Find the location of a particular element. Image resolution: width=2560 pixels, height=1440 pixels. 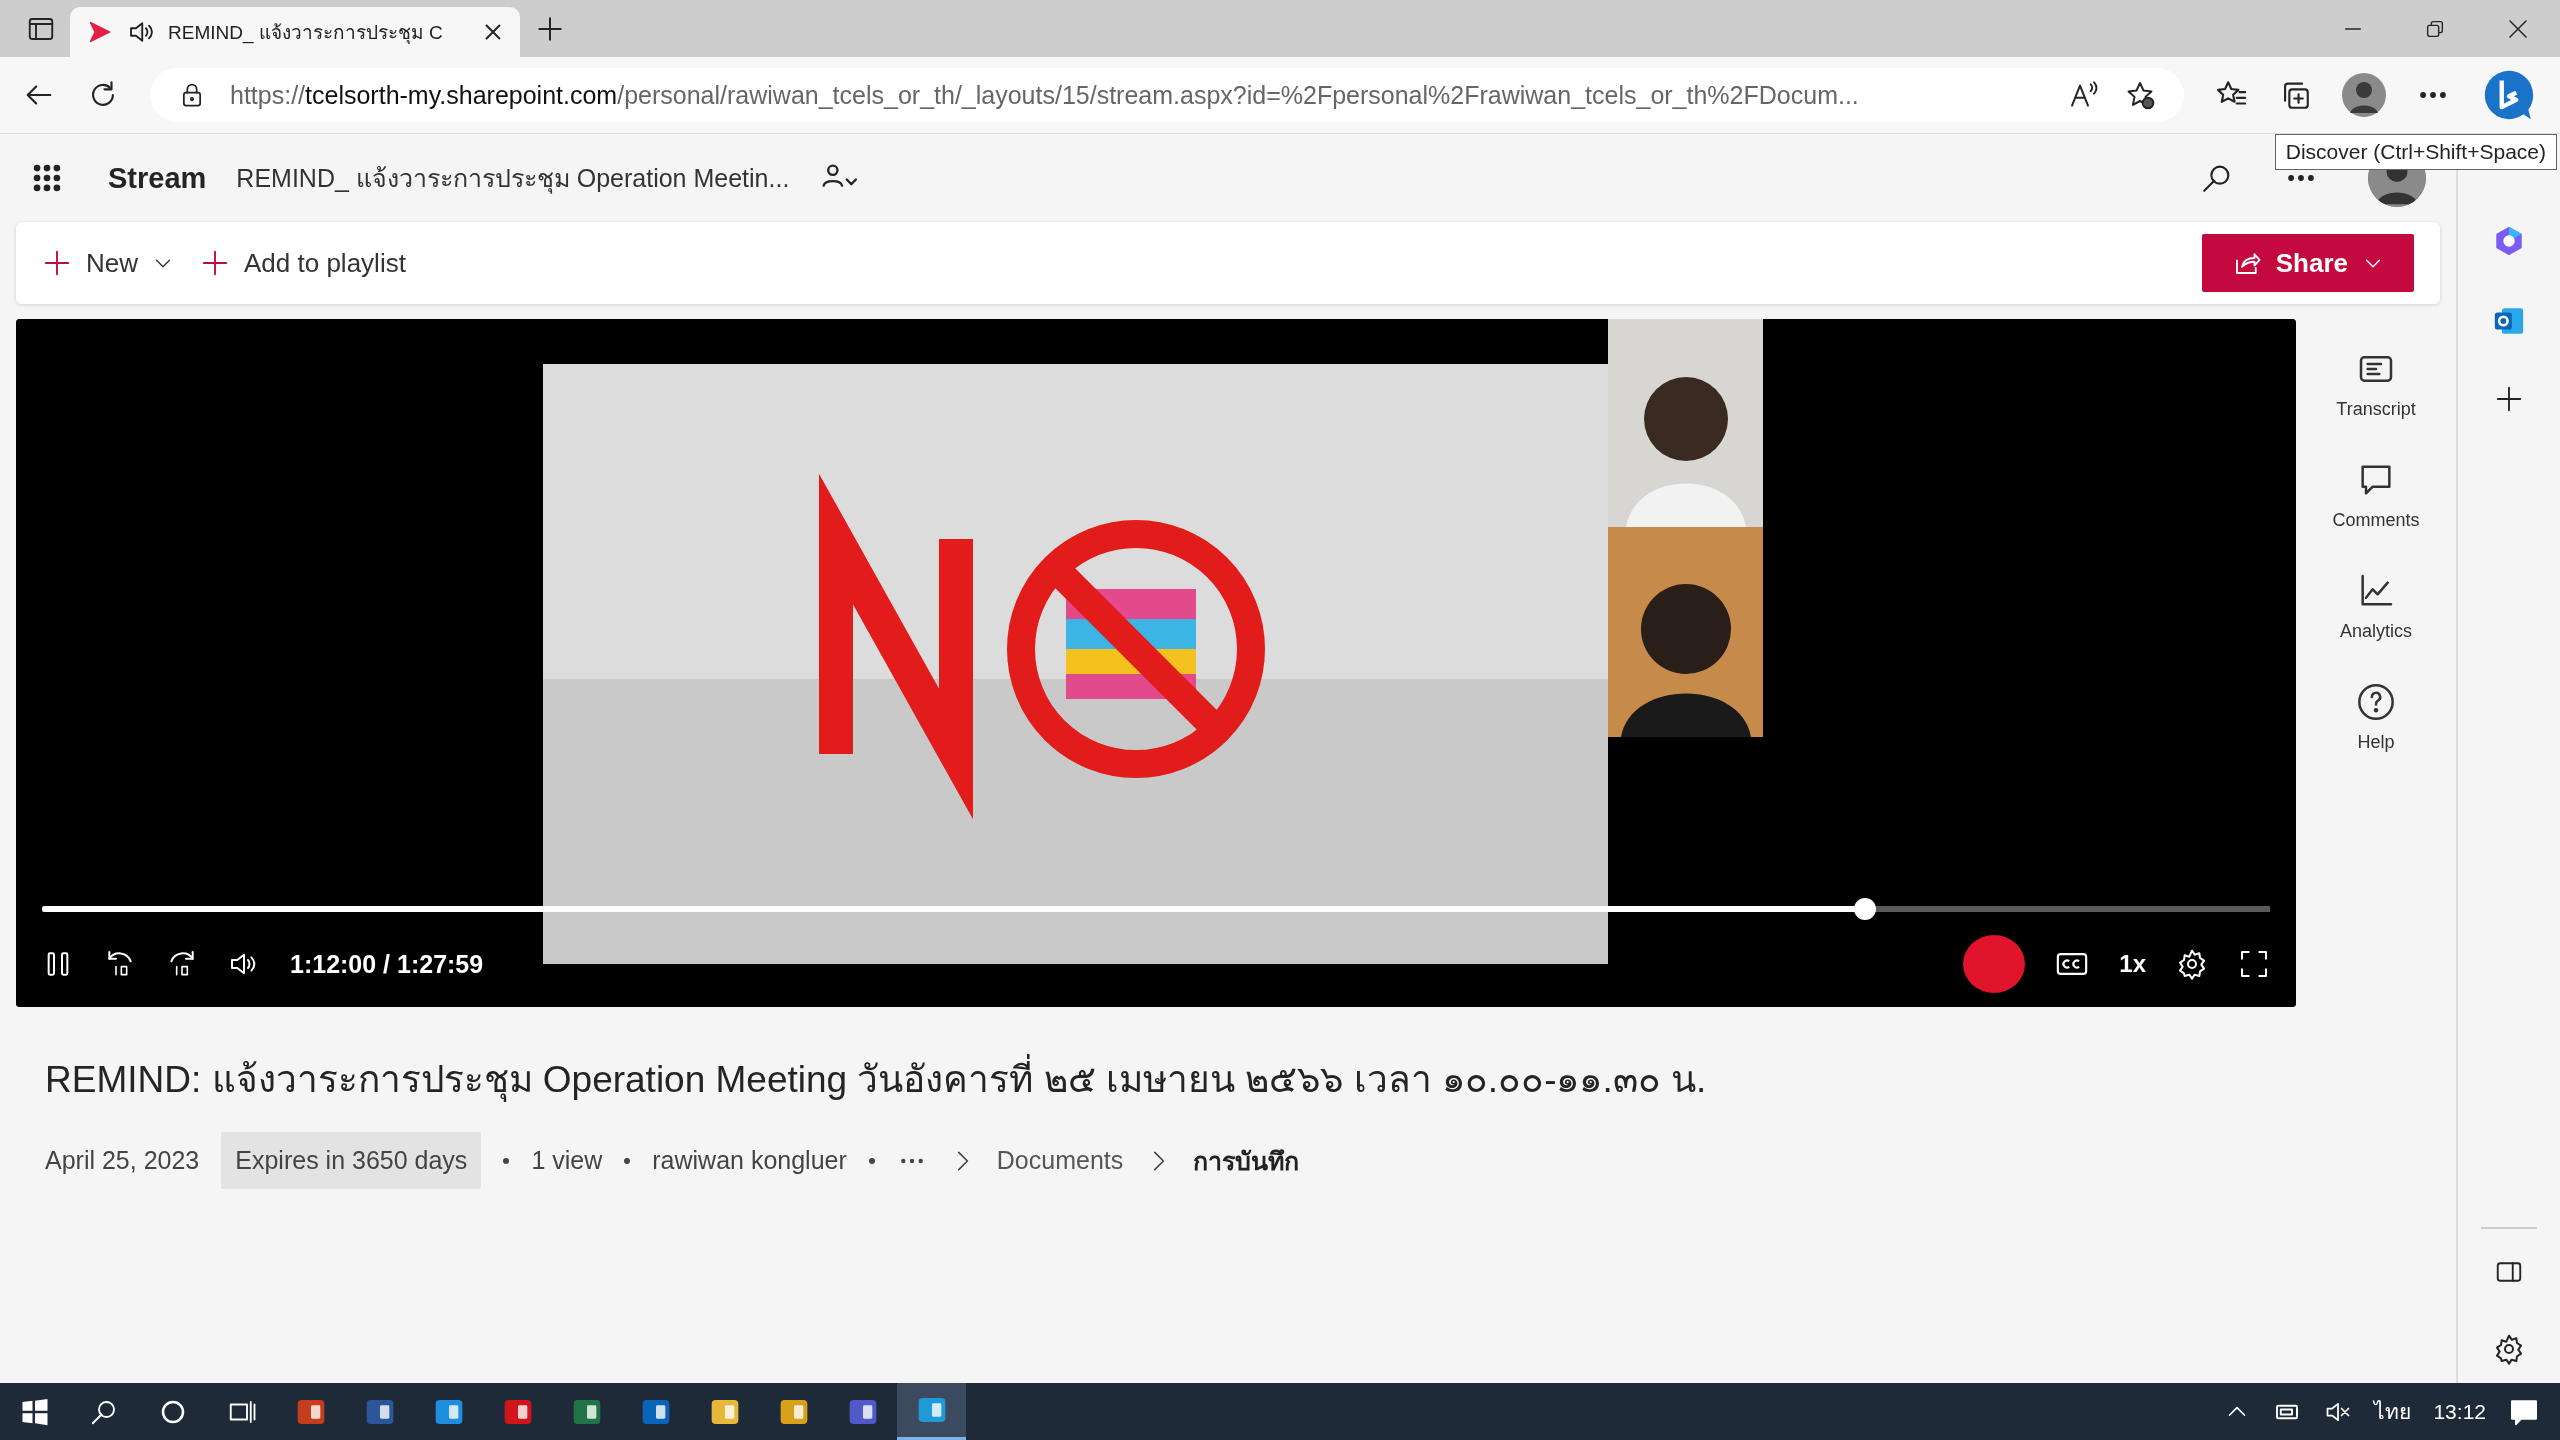

view-count: 1 view is located at coordinates (567, 1160).